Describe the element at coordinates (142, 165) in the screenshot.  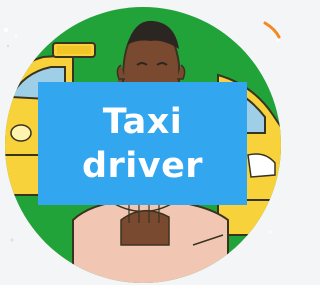
I see `caption-line-2: driver` at that location.